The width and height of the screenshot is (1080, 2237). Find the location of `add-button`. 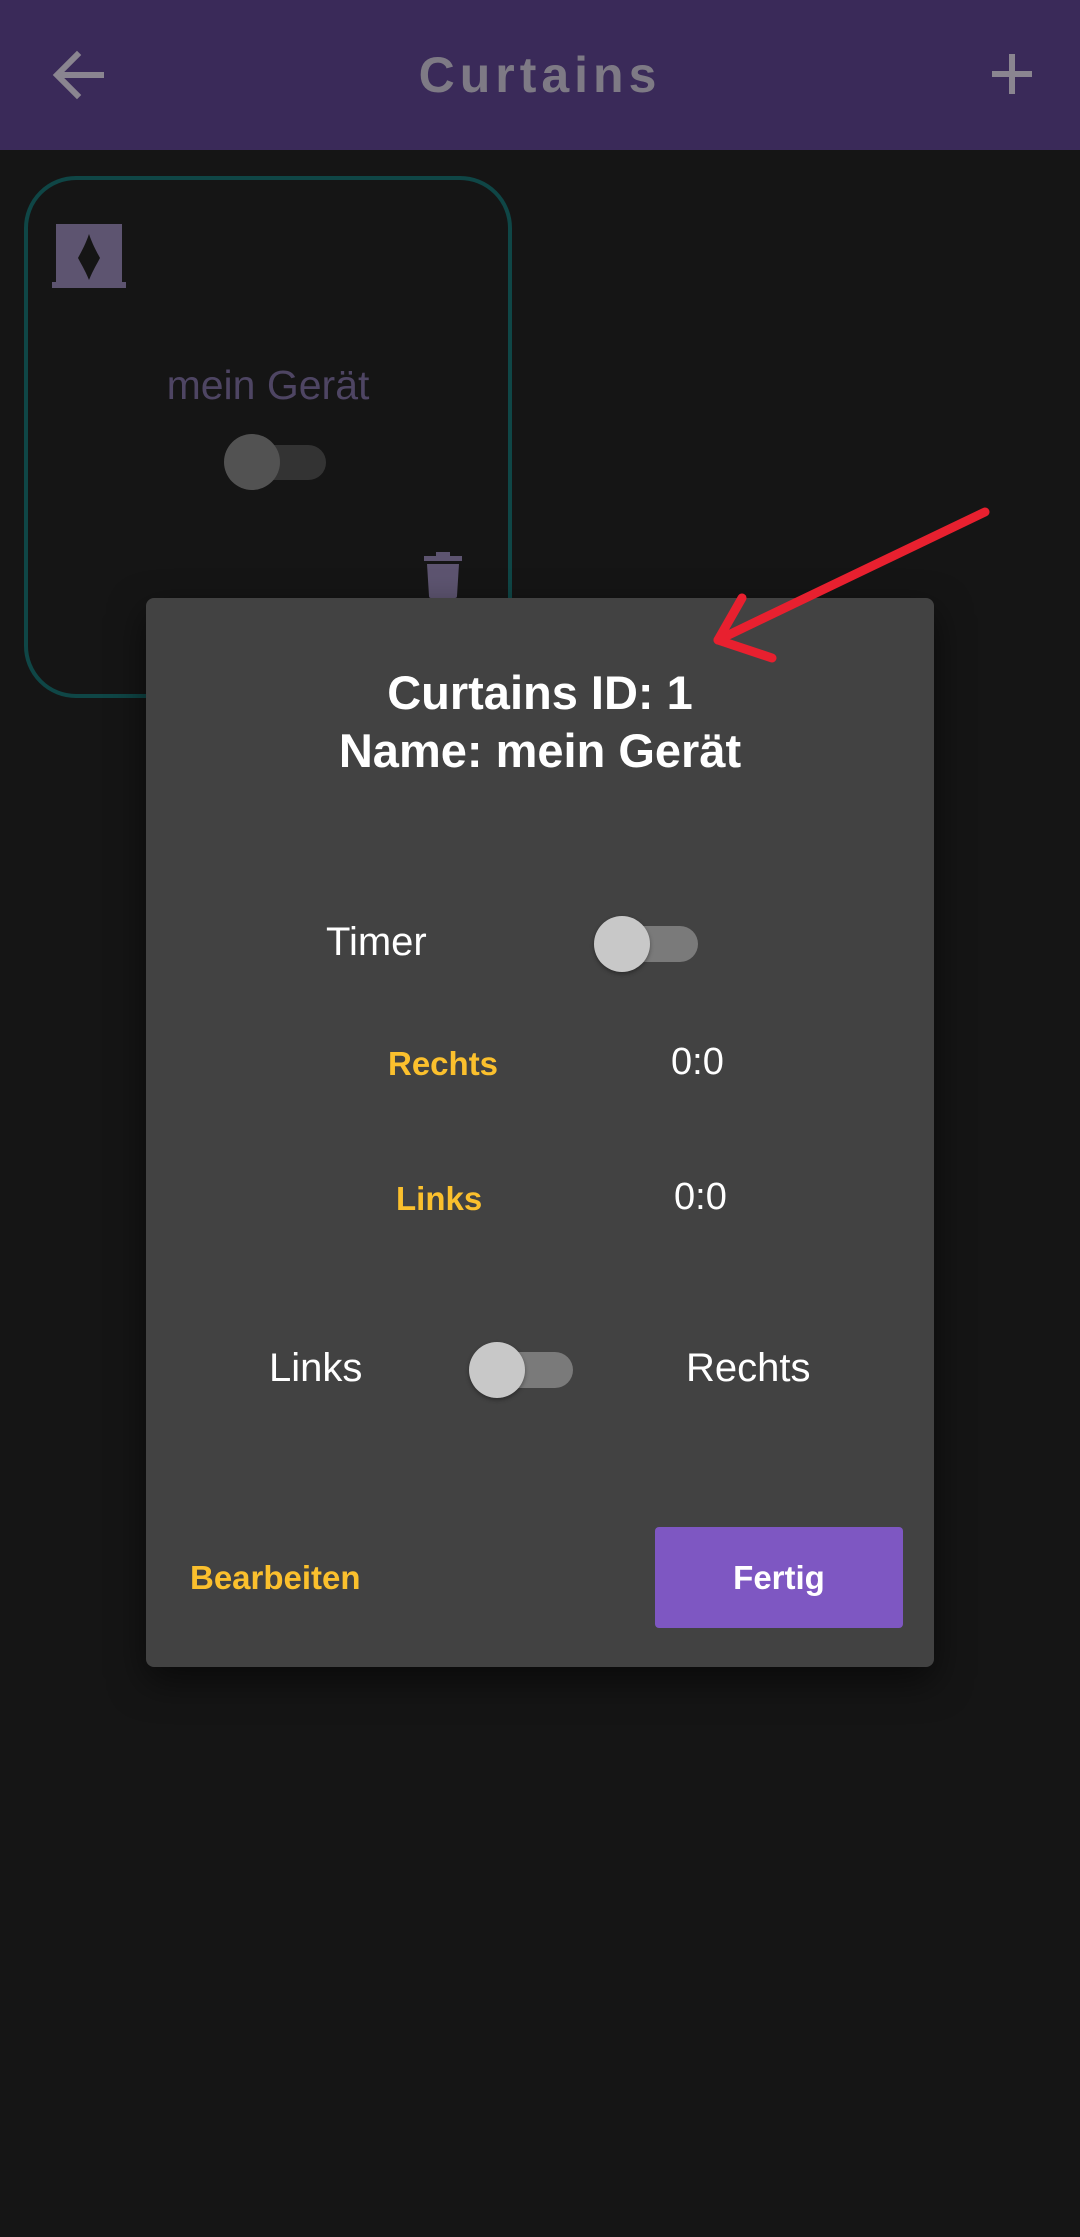

add-button is located at coordinates (1012, 74).